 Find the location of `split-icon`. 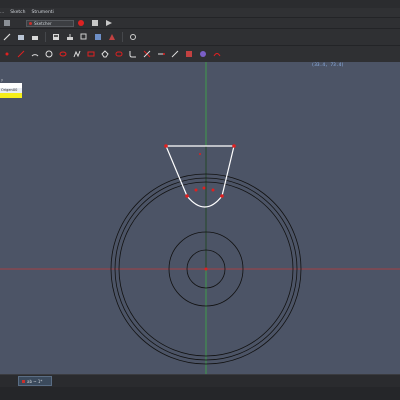

split-icon is located at coordinates (175, 54).